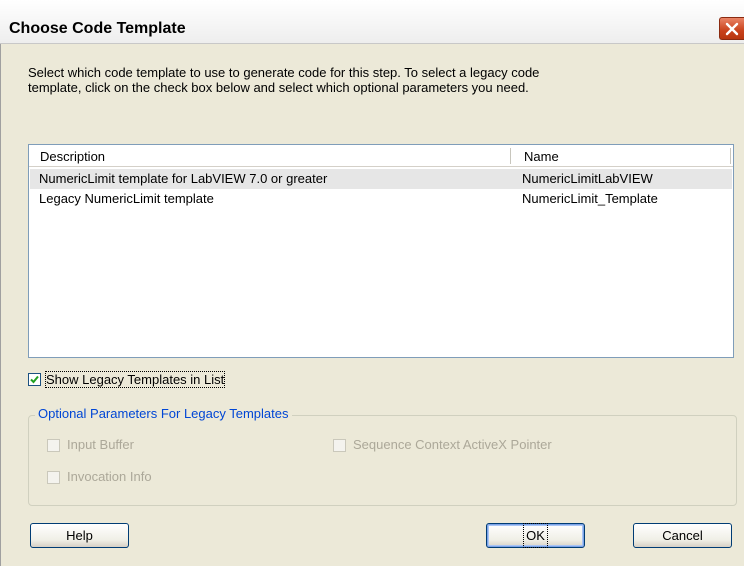 This screenshot has width=744, height=566. I want to click on show-legacy-checkbox, so click(34, 379).